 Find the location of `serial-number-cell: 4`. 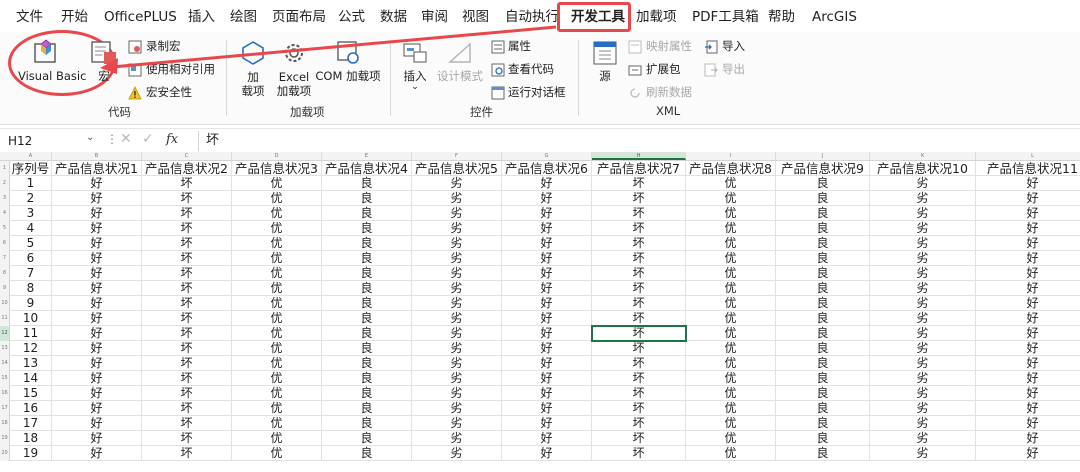

serial-number-cell: 4 is located at coordinates (31, 228).